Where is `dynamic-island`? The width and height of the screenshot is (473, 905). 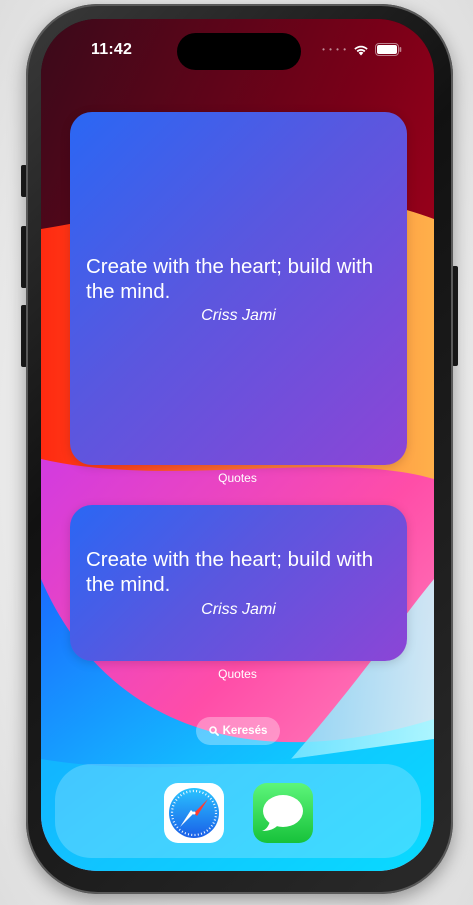
dynamic-island is located at coordinates (239, 51).